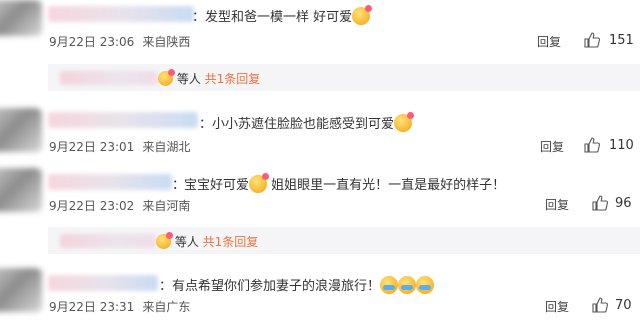  Describe the element at coordinates (303, 284) in the screenshot. I see `comment-text: 有点希望你们参加妻子的浪漫旅行！` at that location.